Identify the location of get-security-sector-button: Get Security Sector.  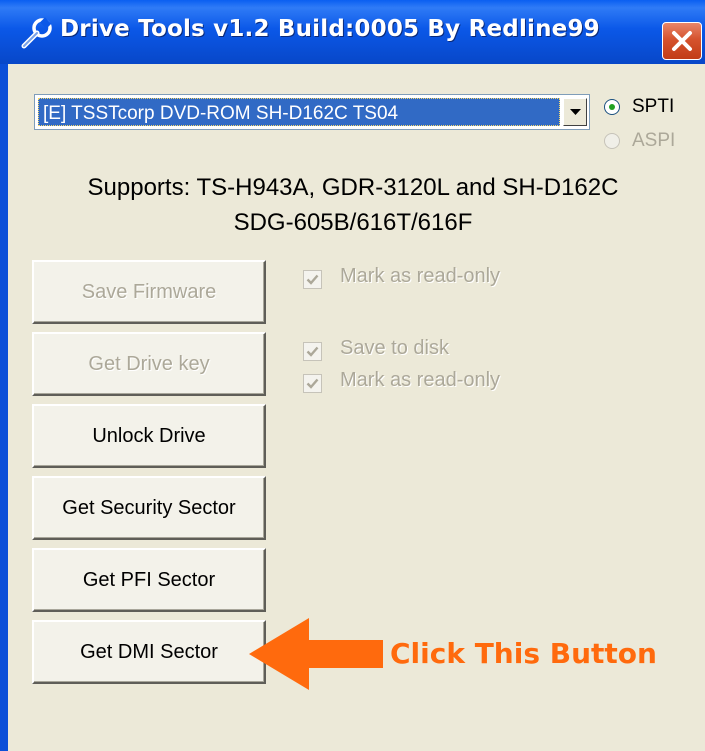
(149, 508).